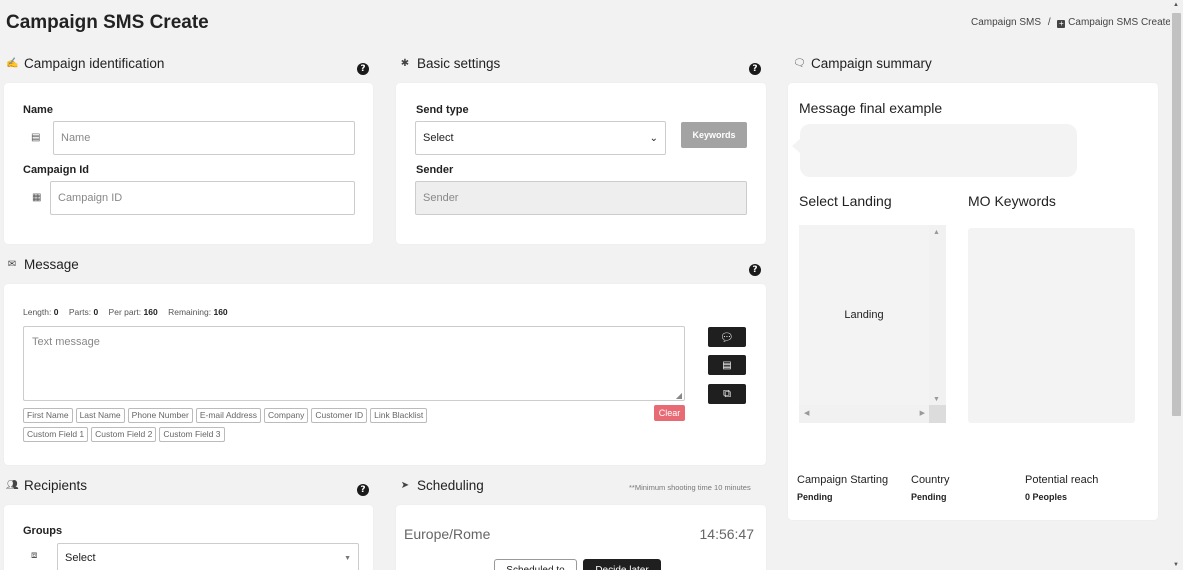 Image resolution: width=1183 pixels, height=570 pixels. I want to click on country-value: Pending, so click(929, 497).